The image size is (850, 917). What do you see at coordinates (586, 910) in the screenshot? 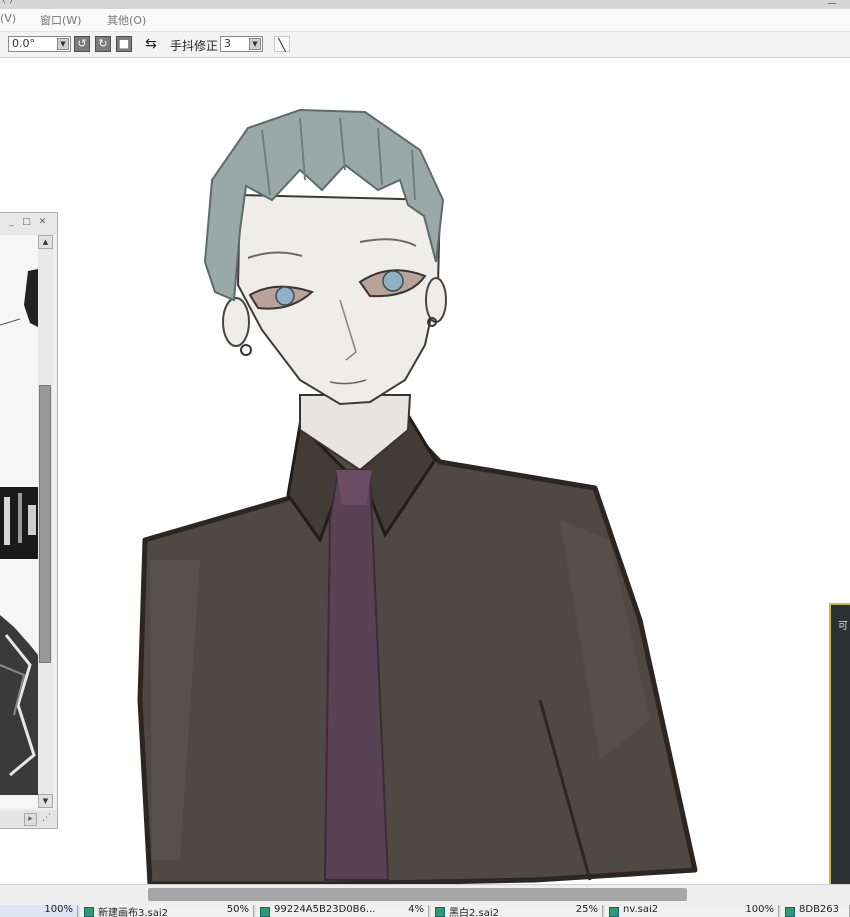
I see `tab-zoom: 25%` at bounding box center [586, 910].